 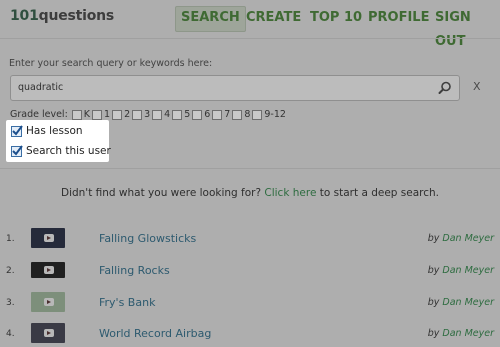 I want to click on result-title: Falling Glowsticks, so click(x=147, y=238).